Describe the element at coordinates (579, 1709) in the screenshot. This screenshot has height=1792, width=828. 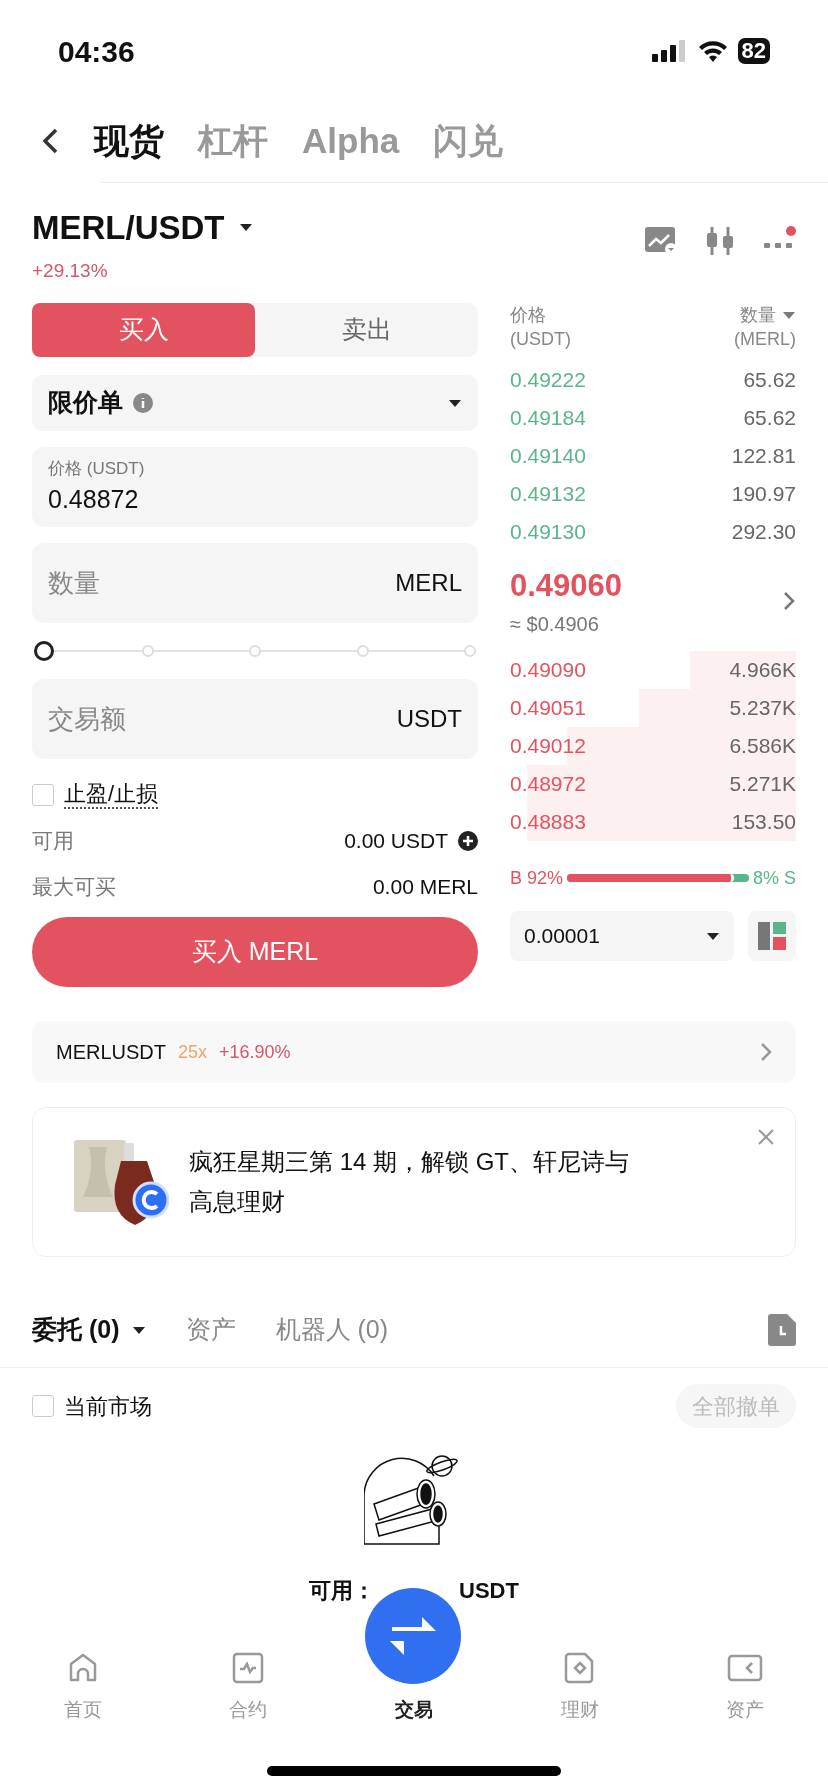
I see `nav-label: 理财` at that location.